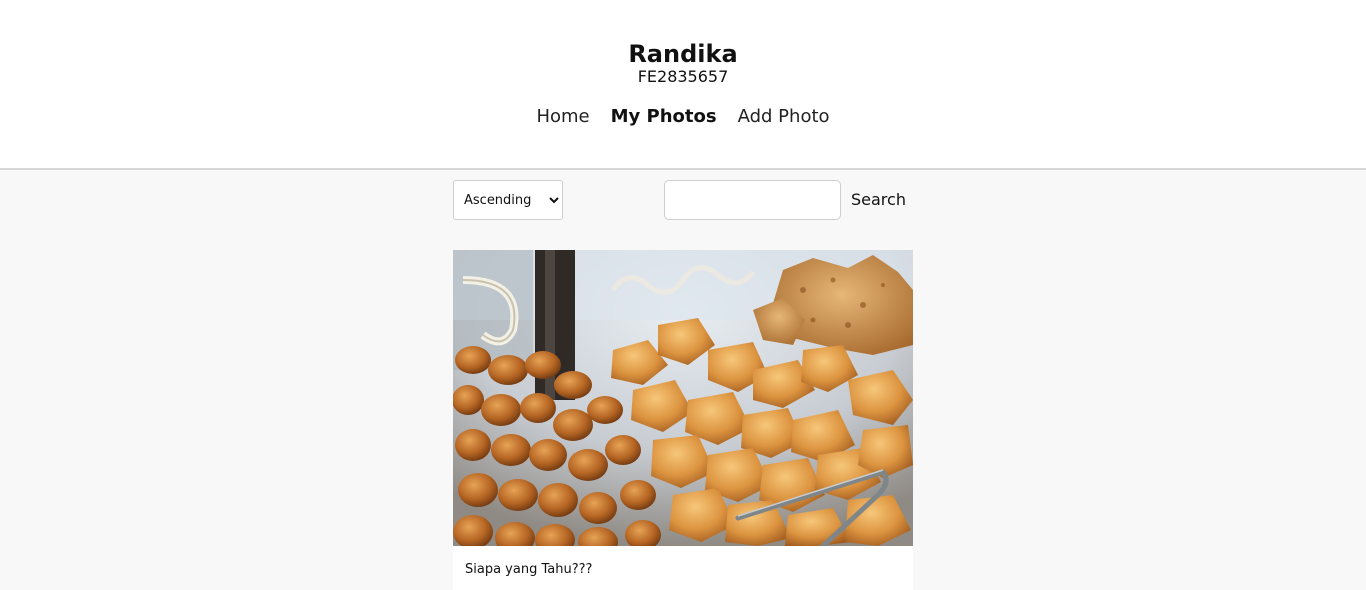 The width and height of the screenshot is (1366, 590). Describe the element at coordinates (683, 76) in the screenshot. I see `profile-id: FE2835657` at that location.